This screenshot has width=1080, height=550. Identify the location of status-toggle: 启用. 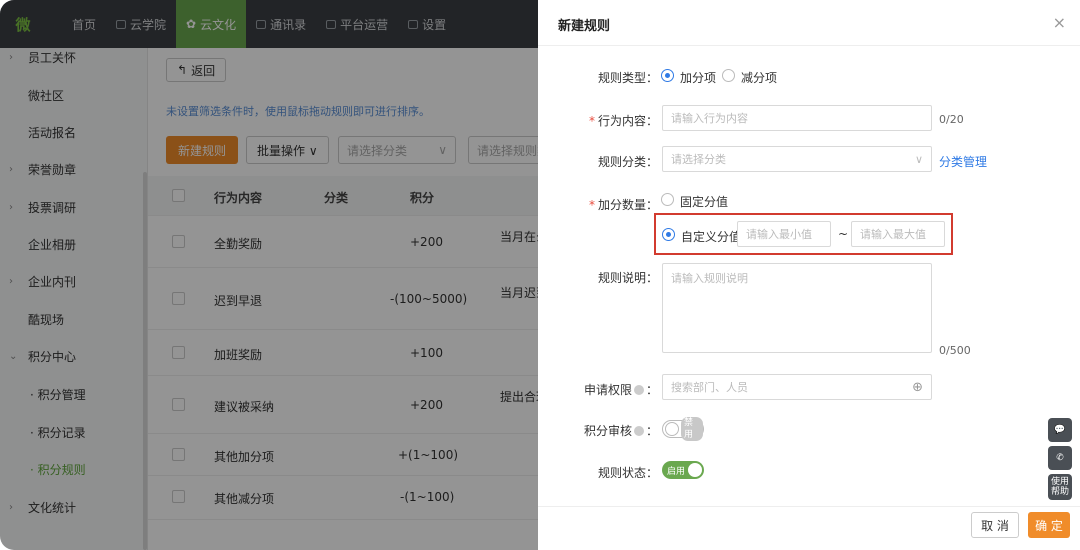
(683, 470).